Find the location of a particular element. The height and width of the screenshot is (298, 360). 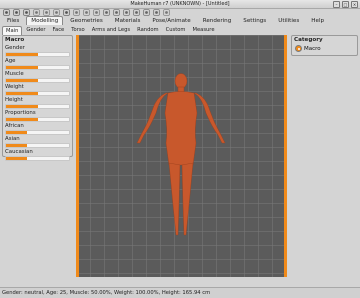

close-button: × is located at coordinates (354, 4).